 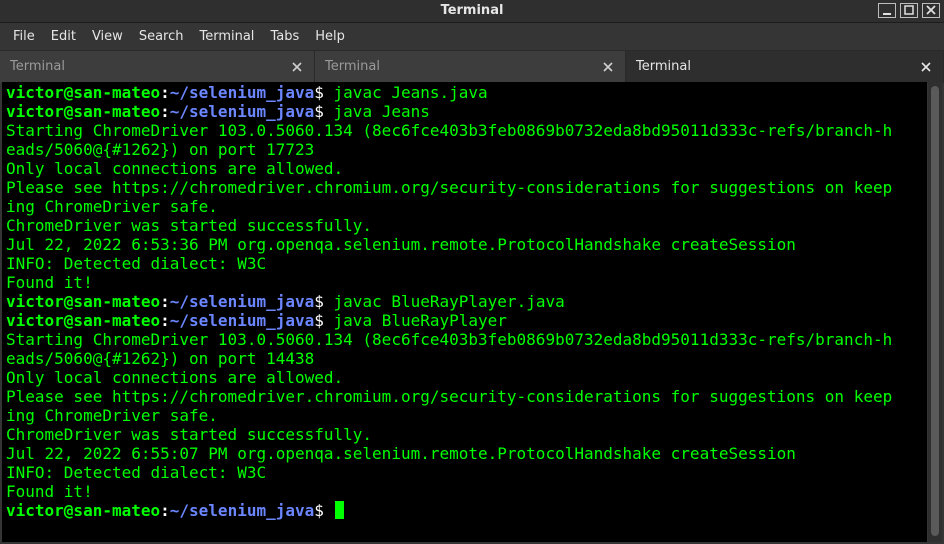 What do you see at coordinates (161, 36) in the screenshot?
I see `menu-search: Search` at bounding box center [161, 36].